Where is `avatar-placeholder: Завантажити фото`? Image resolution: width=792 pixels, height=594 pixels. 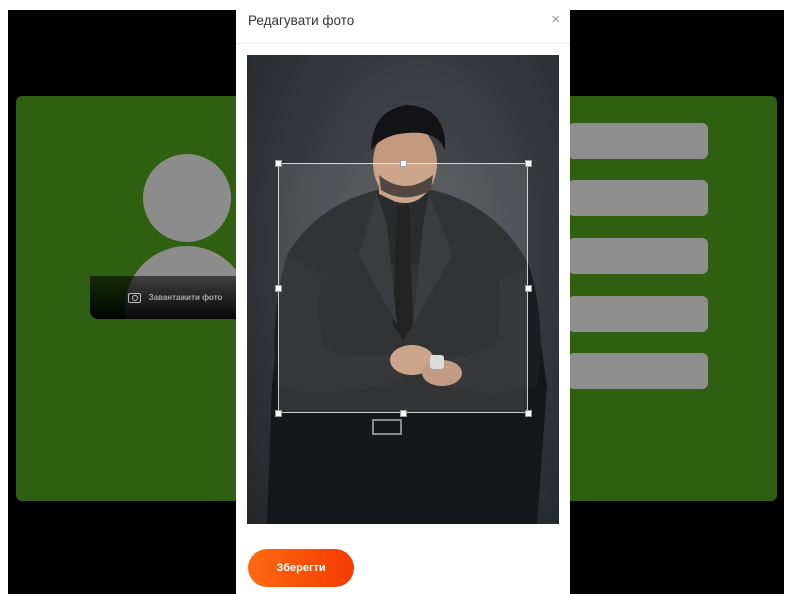
avatar-placeholder: Завантажити фото is located at coordinates (175, 227).